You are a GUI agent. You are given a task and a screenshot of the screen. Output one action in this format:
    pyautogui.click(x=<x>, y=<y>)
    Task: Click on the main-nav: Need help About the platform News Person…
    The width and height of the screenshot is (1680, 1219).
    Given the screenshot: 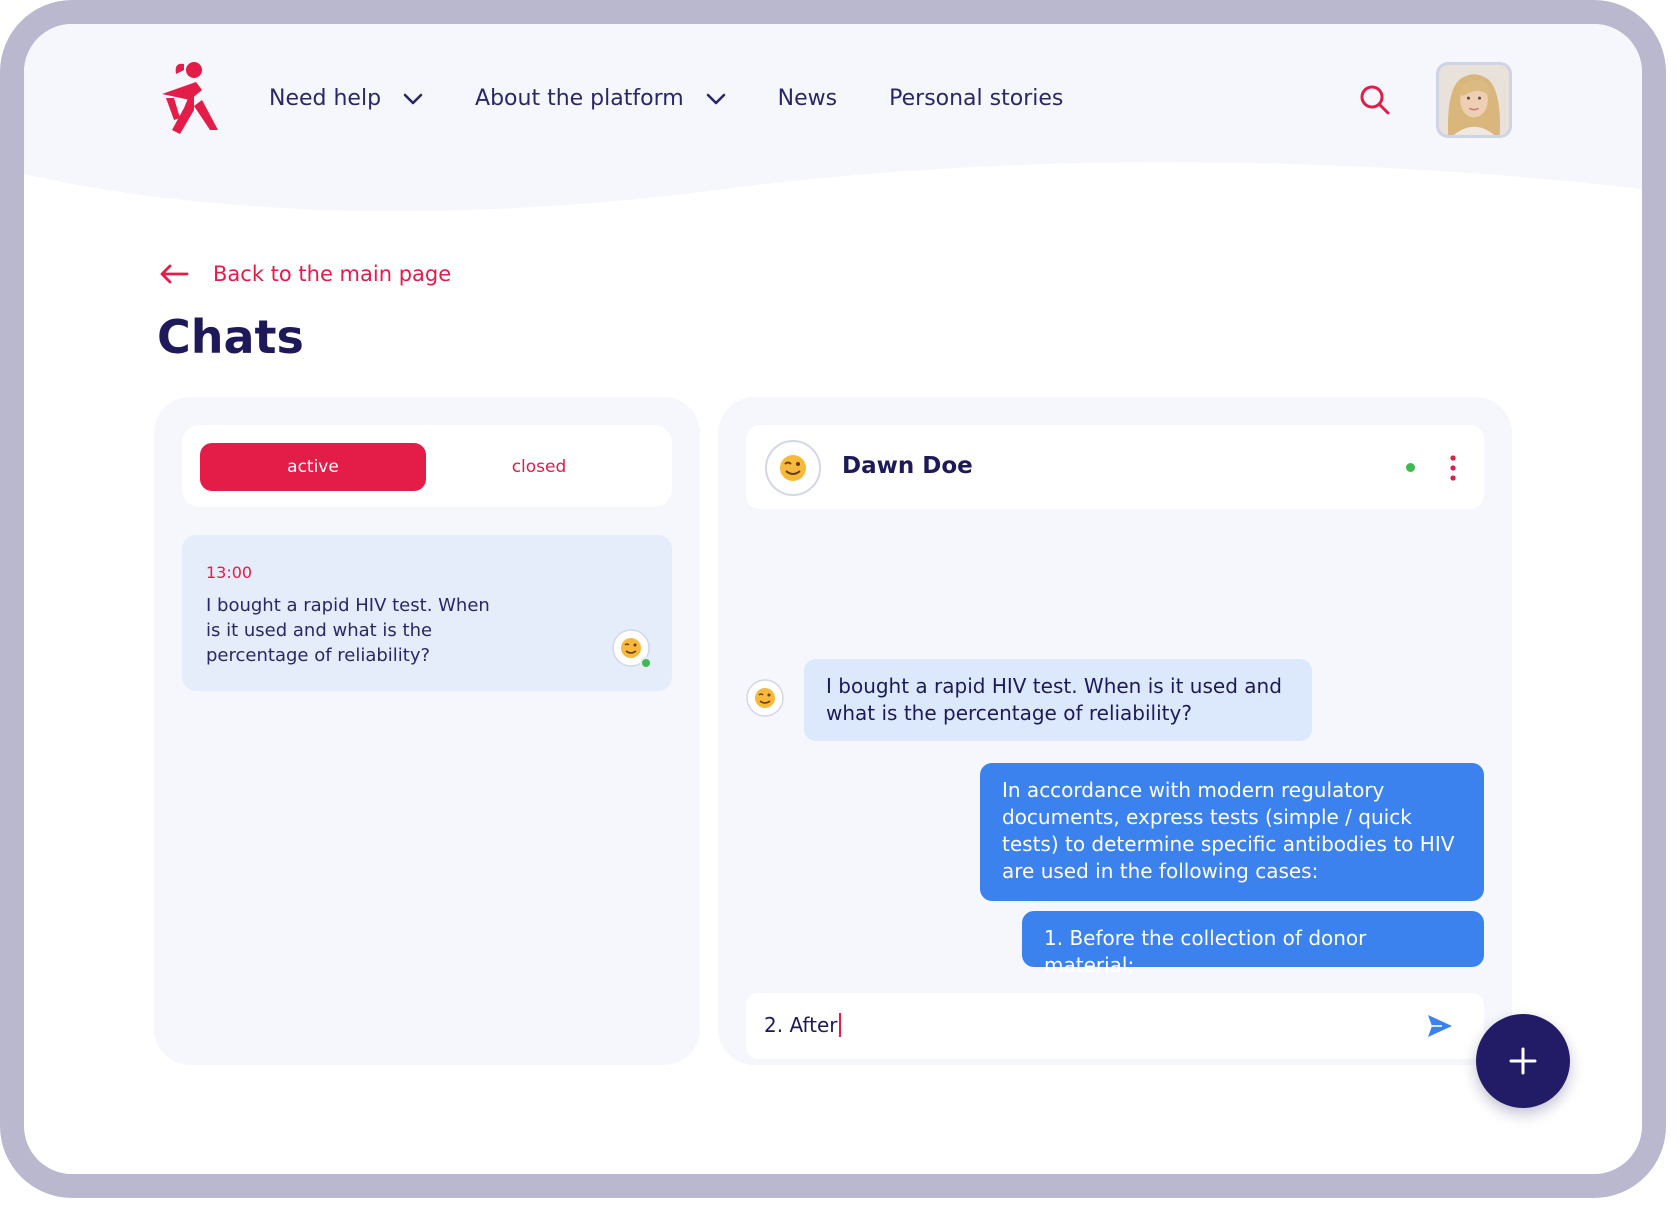 What is the action you would take?
    pyautogui.click(x=692, y=98)
    